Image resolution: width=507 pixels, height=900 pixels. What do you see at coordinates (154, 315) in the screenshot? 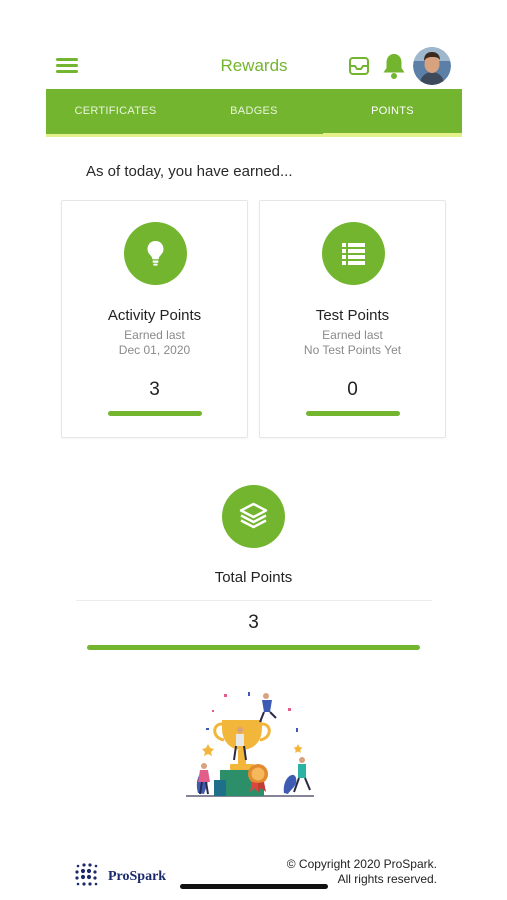
I see `activity-points-title: Activity Points` at bounding box center [154, 315].